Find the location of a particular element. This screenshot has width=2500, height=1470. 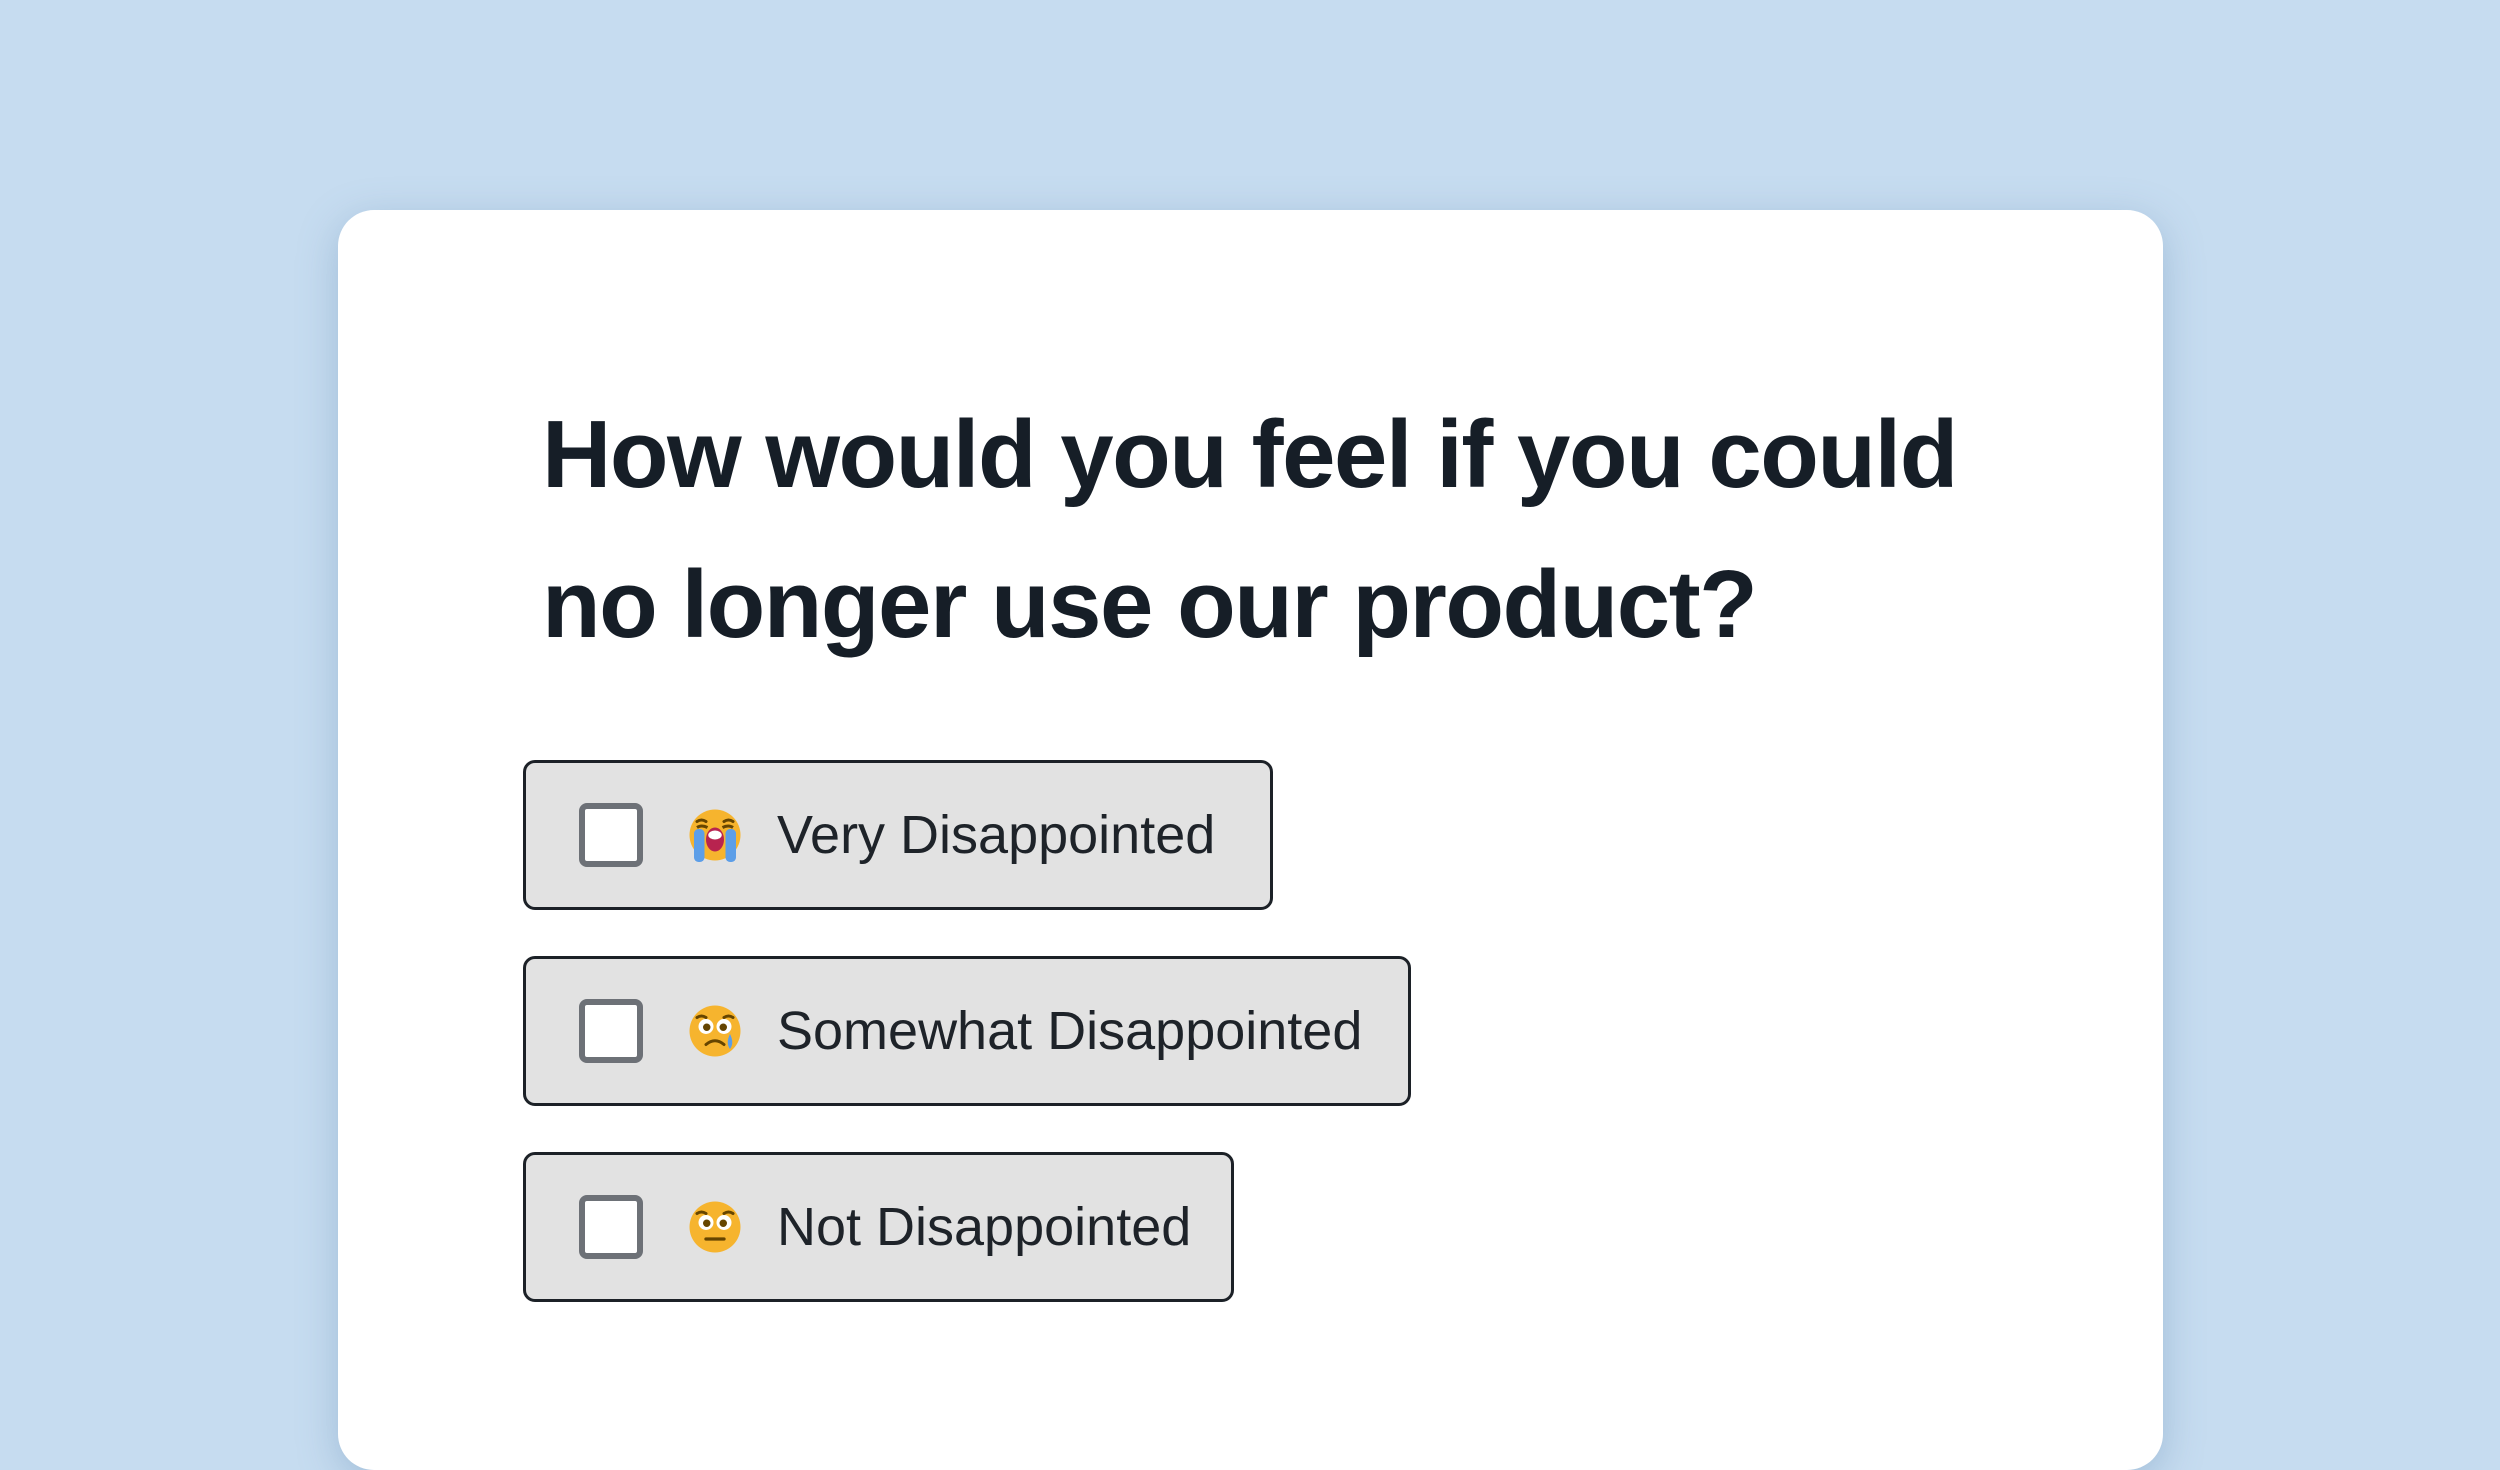

crying-face-icon is located at coordinates (715, 1031).